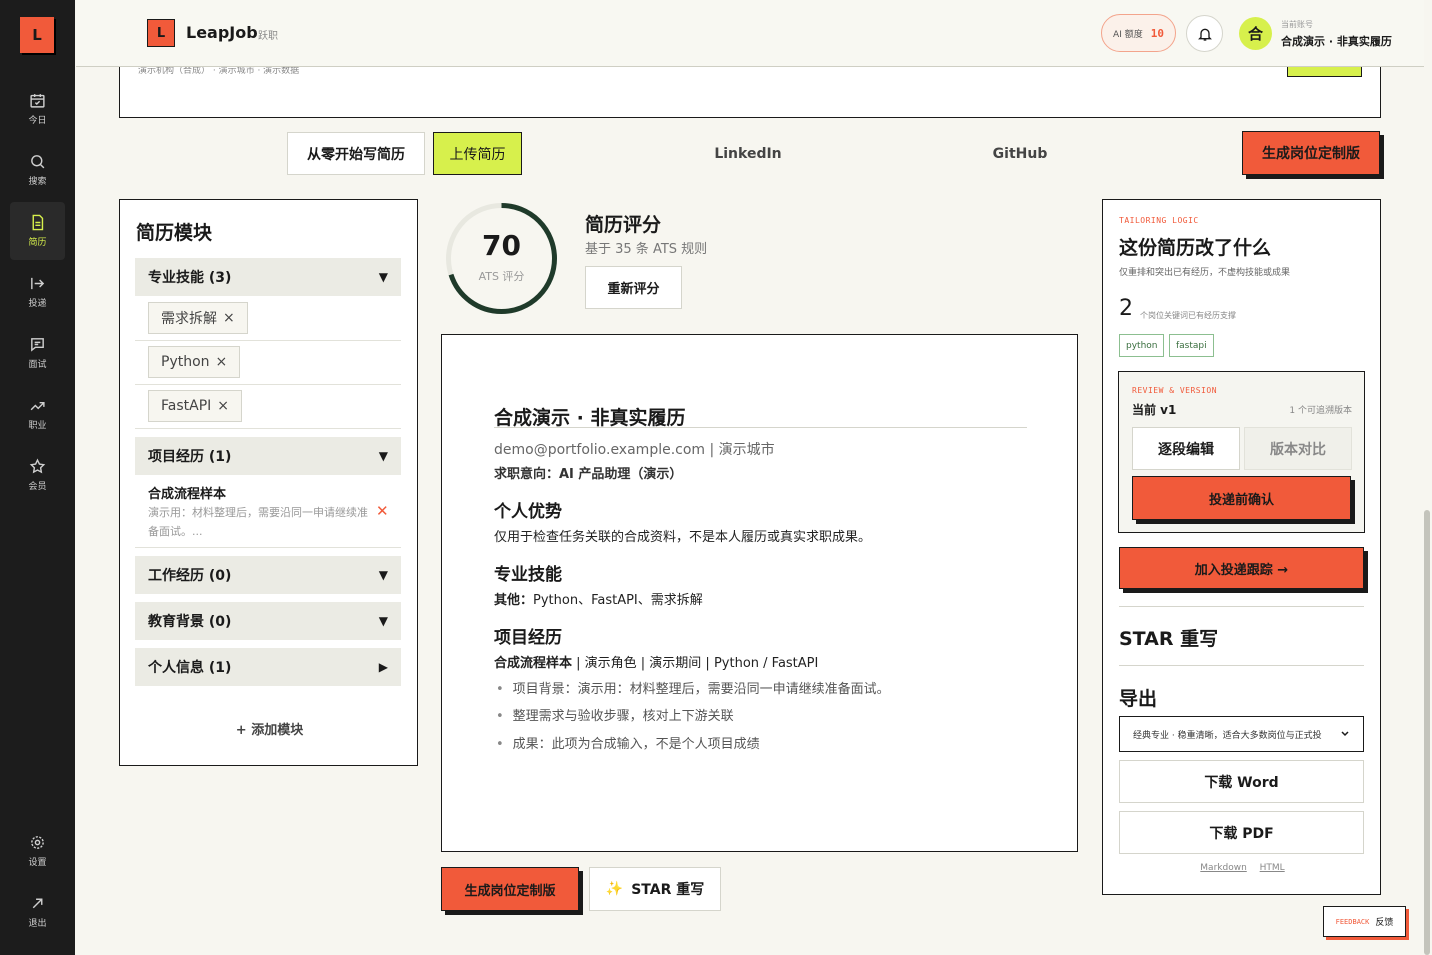 Image resolution: width=1432 pixels, height=955 pixels. I want to click on keyword-count: 2, so click(1126, 308).